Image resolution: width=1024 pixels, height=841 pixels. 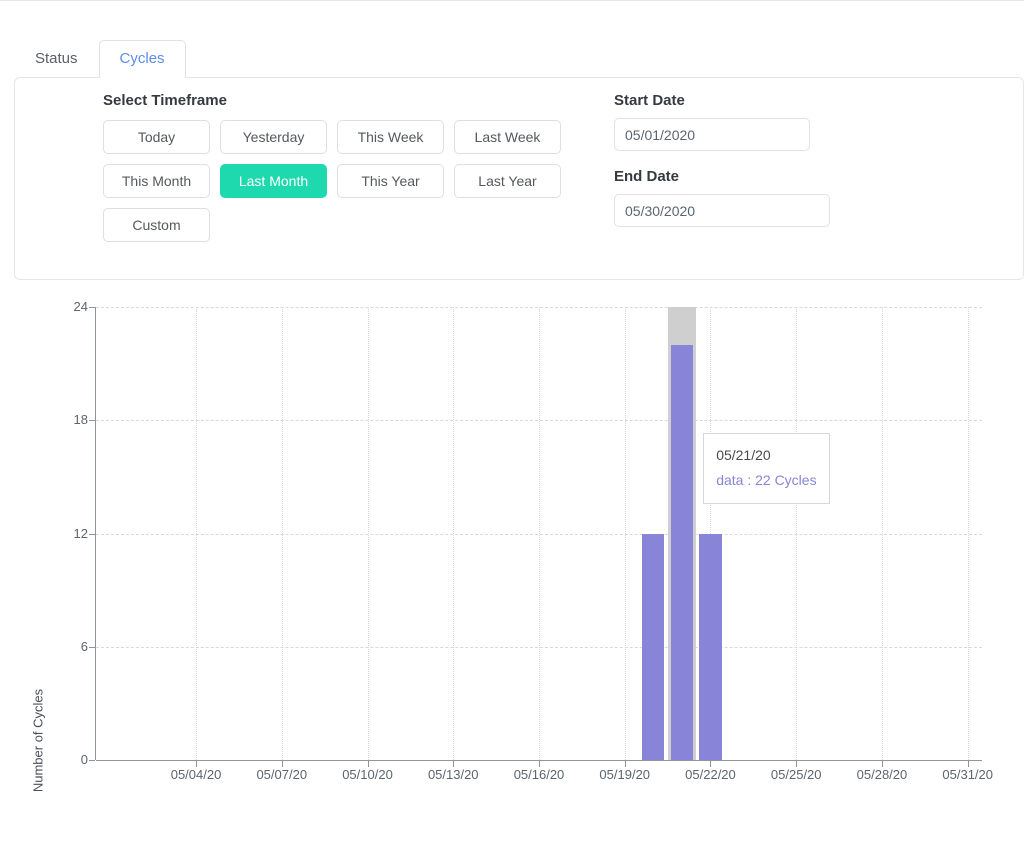 I want to click on x-tick-label: 05/13/20, so click(x=453, y=774).